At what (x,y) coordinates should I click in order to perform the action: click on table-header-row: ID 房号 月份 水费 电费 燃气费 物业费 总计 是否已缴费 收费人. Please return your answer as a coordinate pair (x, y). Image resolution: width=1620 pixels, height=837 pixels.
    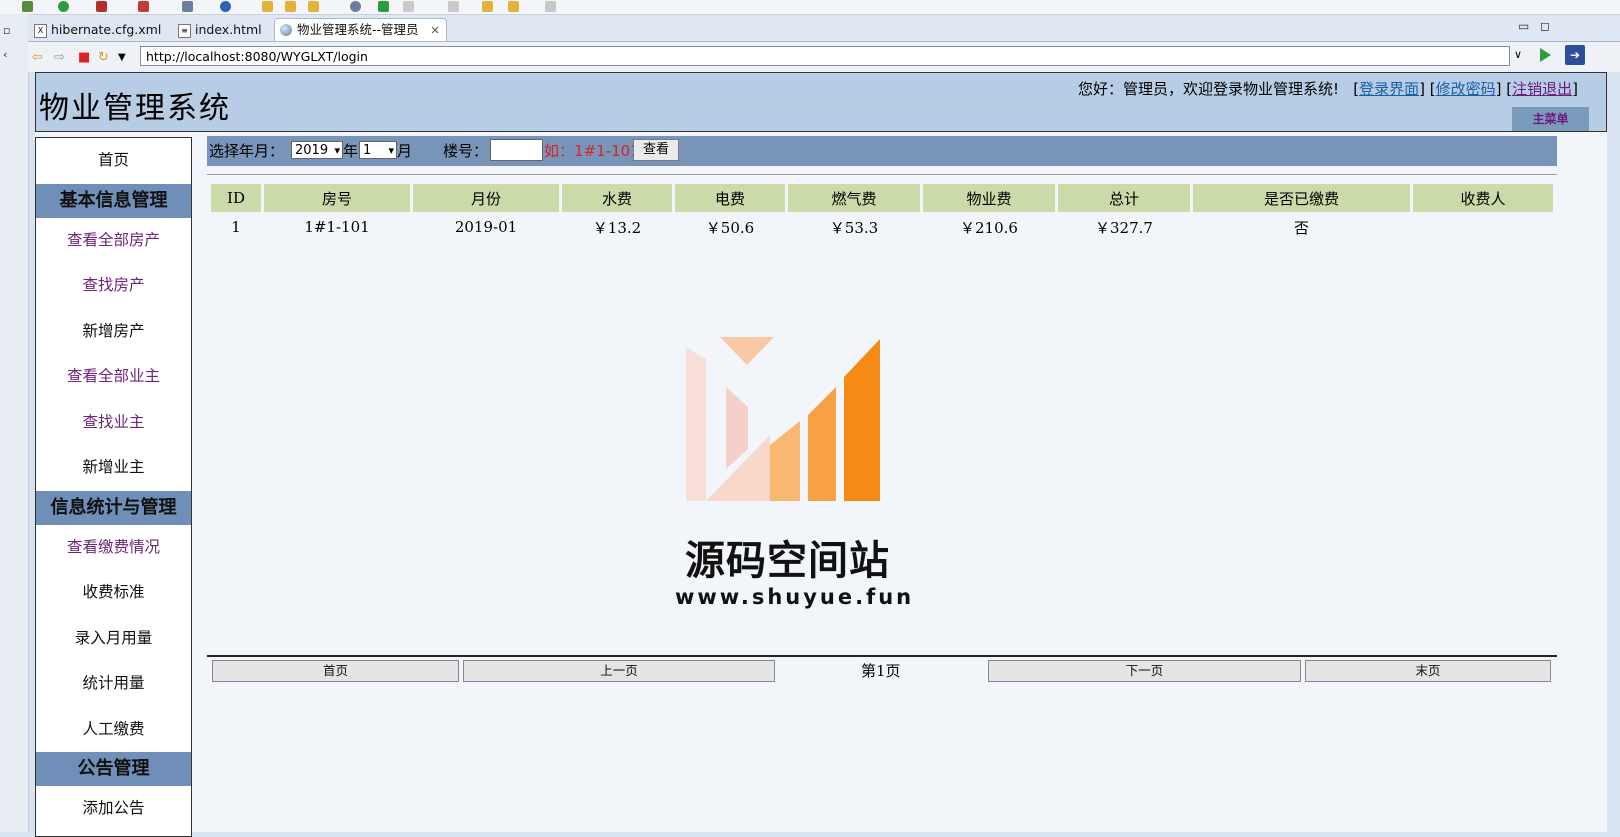
    Looking at the image, I should click on (882, 198).